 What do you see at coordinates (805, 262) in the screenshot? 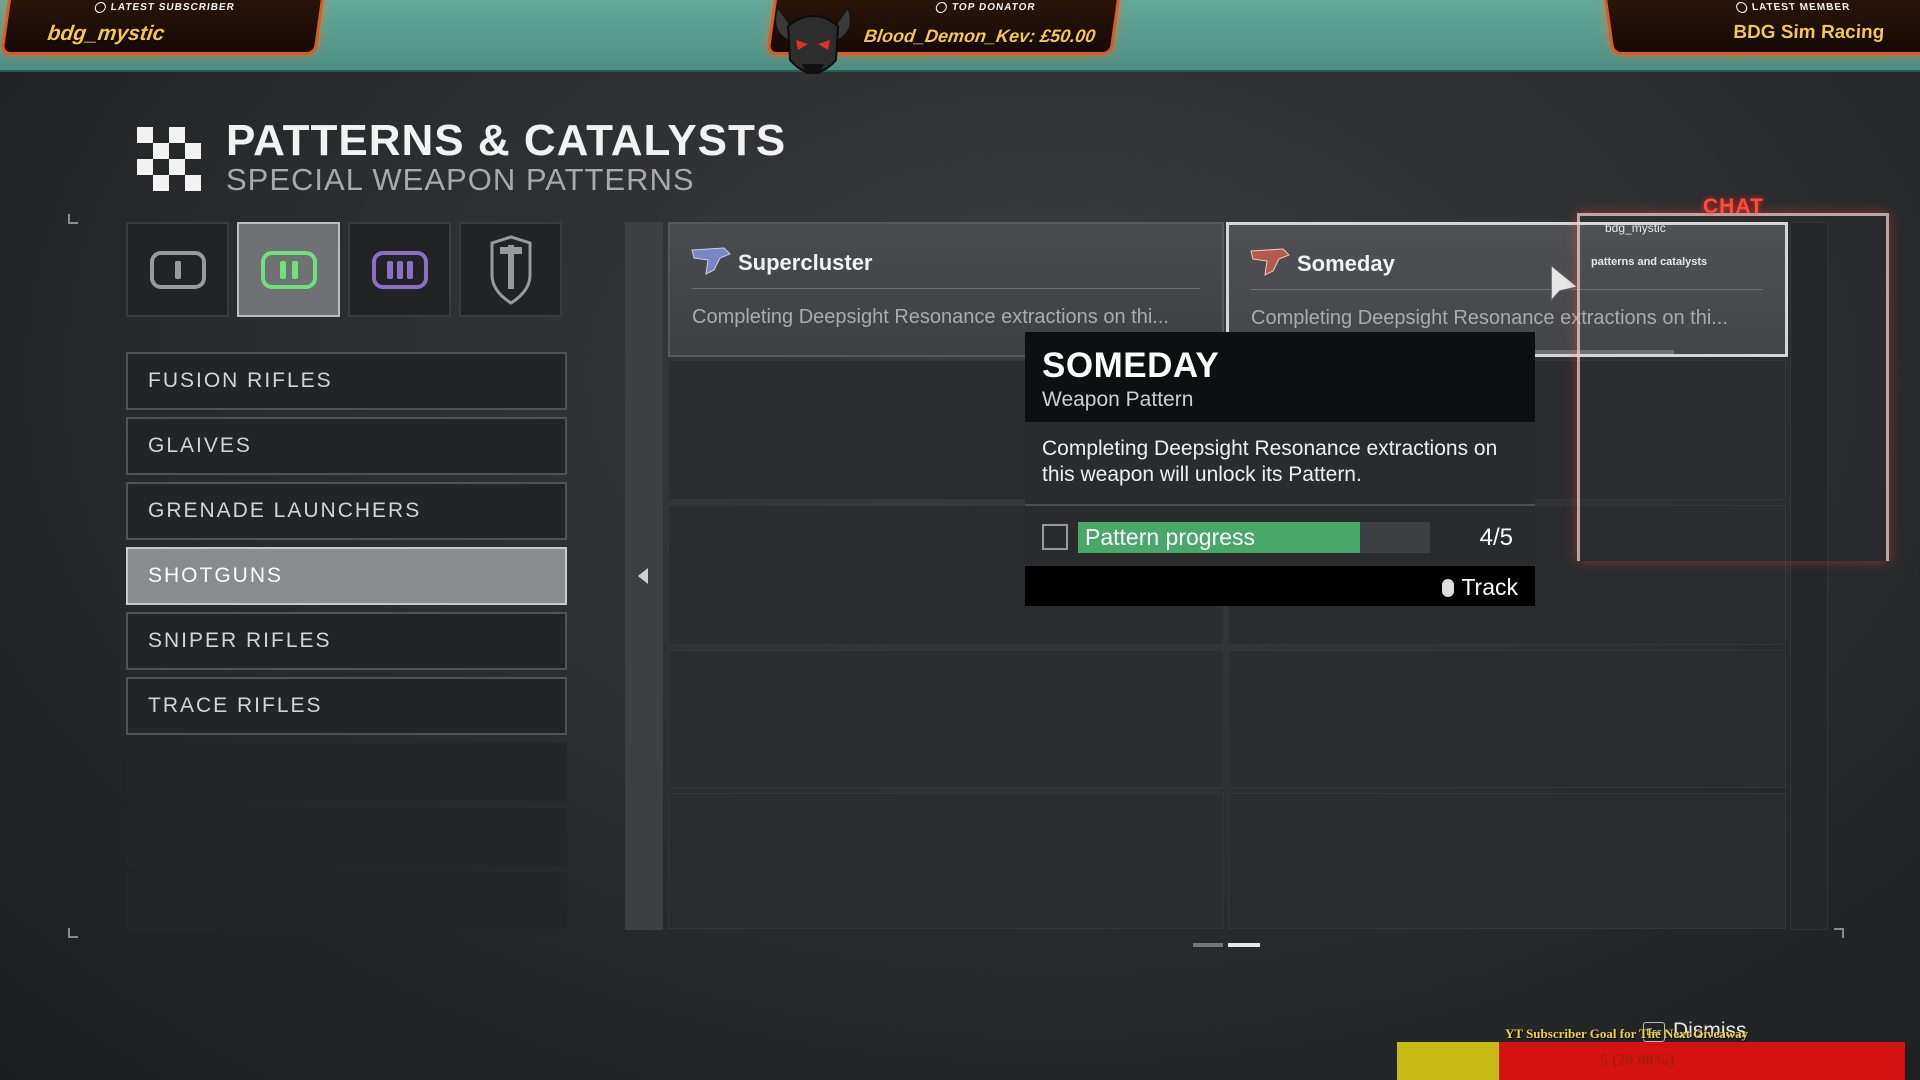
I see `pattern-name: Supercluster` at bounding box center [805, 262].